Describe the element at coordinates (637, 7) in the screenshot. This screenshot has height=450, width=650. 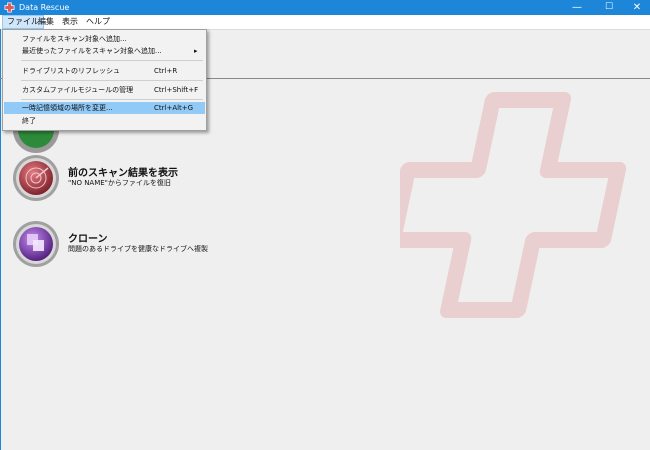
I see `close-button: ✕` at that location.